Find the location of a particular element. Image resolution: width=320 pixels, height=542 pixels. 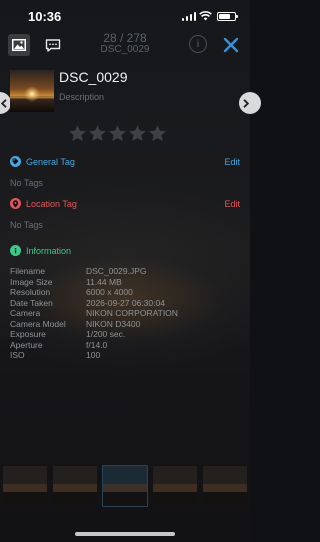

comments-tab-button is located at coordinates (53, 45).